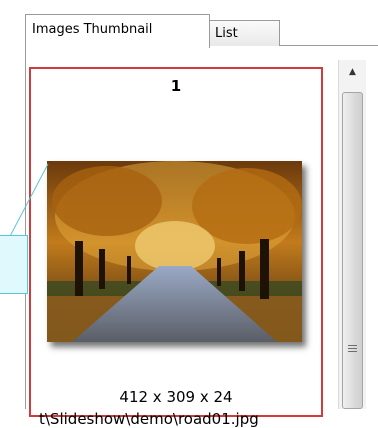  I want to click on thumbnail-dimensions: 412 x 309 x 24, so click(176, 397).